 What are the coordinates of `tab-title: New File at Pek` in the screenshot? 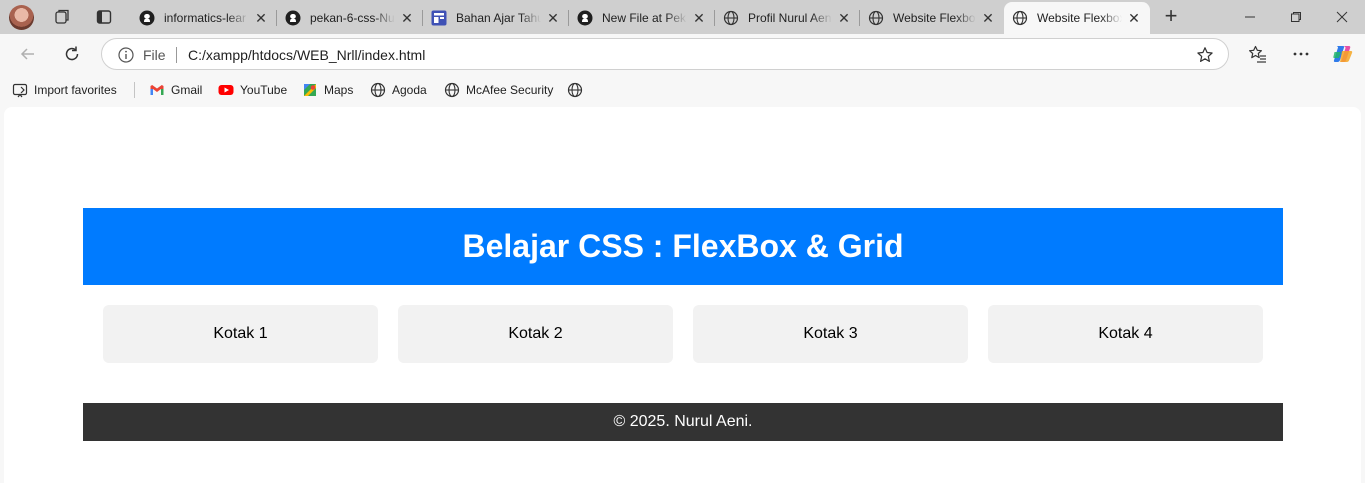 It's located at (644, 18).